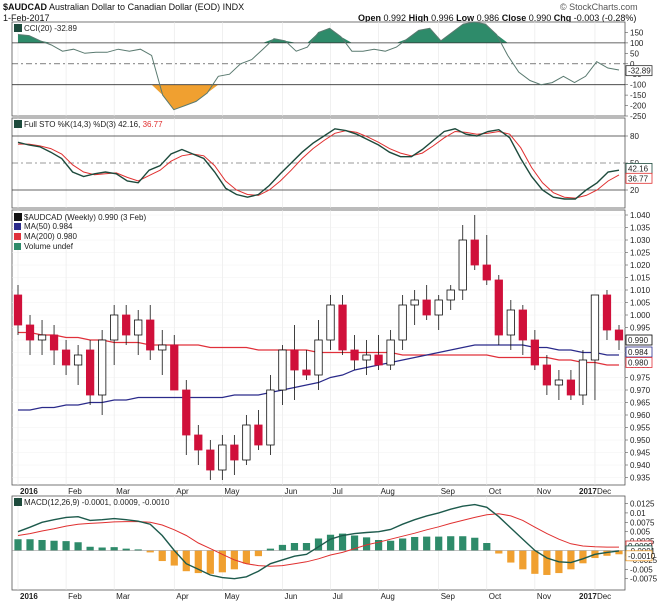 Image resolution: width=670 pixels, height=603 pixels. I want to click on price-axis-tick-label: 1.035, so click(640, 228).